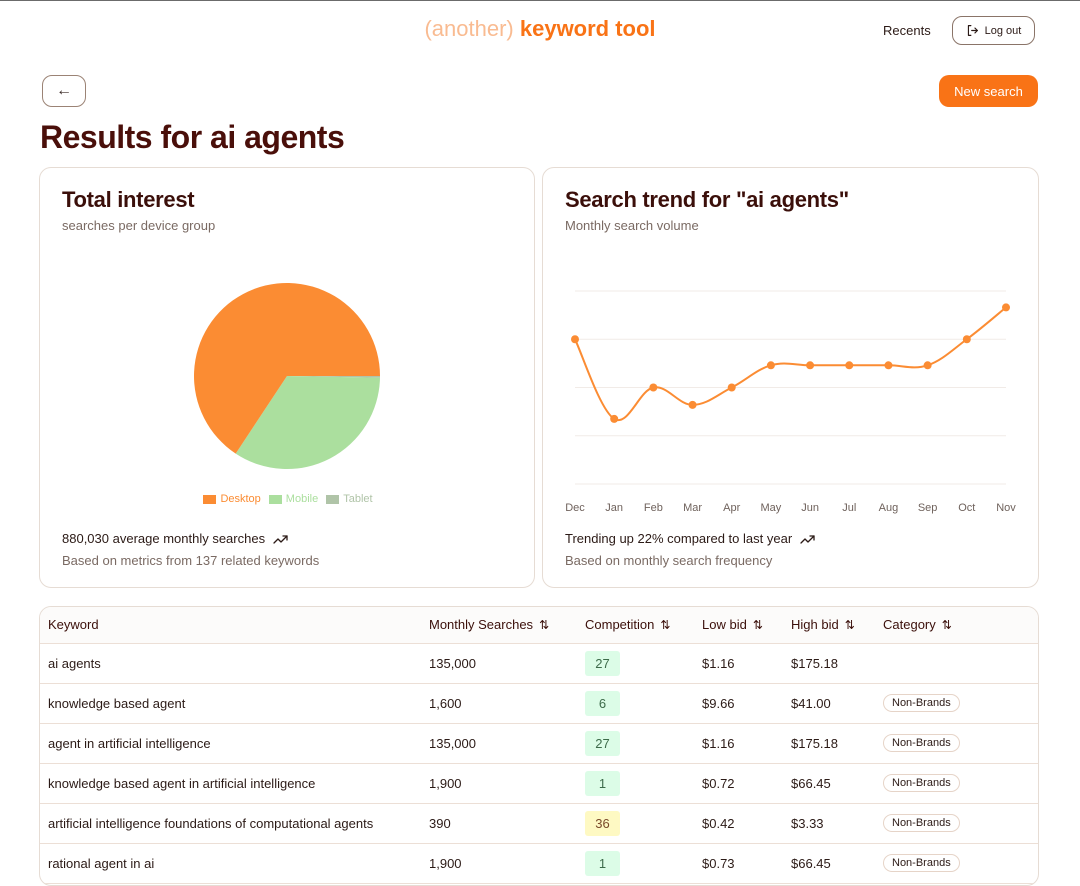 The height and width of the screenshot is (886, 1080). What do you see at coordinates (966, 508) in the screenshot?
I see `x-tick-label: Oct` at bounding box center [966, 508].